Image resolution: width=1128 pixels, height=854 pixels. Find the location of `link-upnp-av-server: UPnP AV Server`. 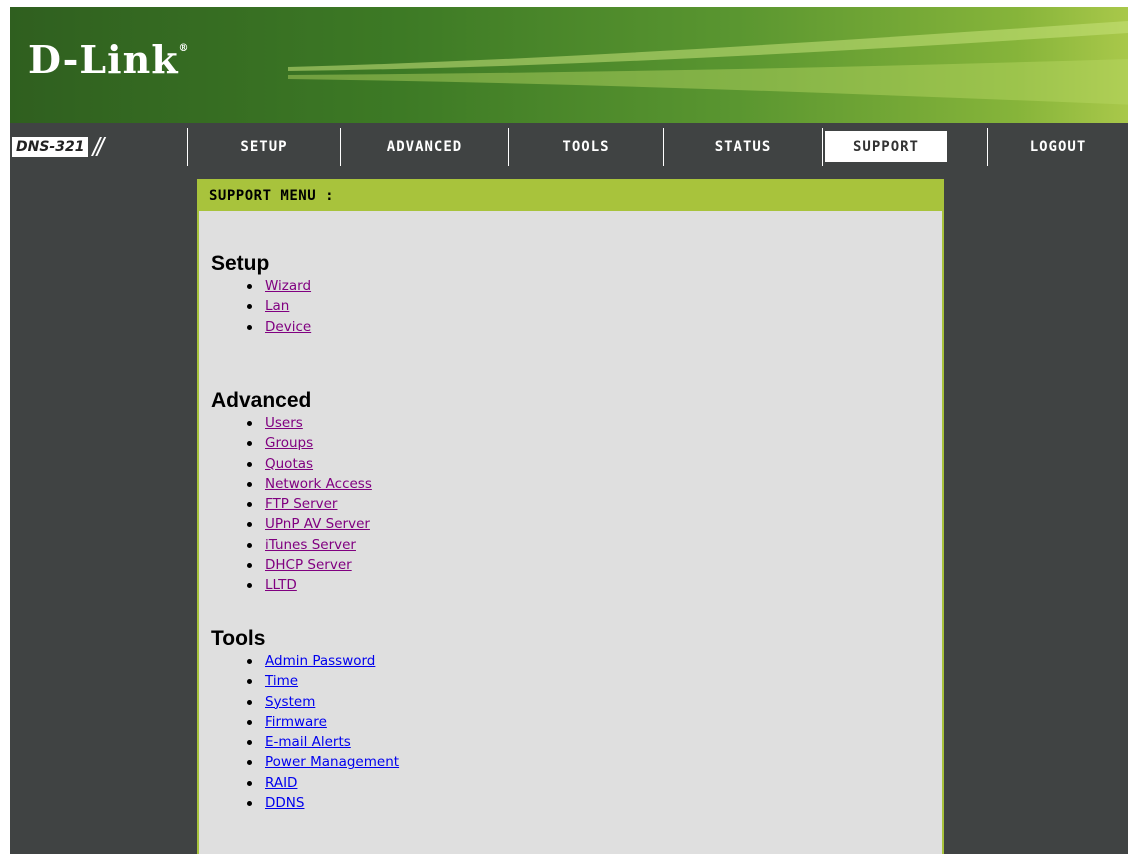

link-upnp-av-server: UPnP AV Server is located at coordinates (317, 524).